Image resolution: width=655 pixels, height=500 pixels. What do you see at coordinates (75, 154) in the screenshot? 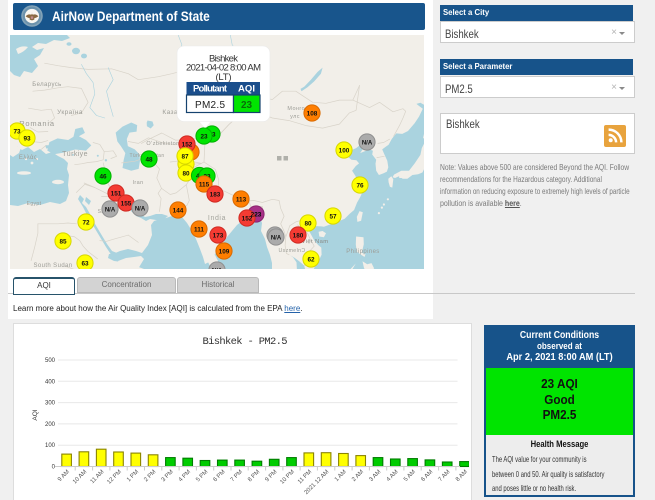
I see `svg-text: Türkiye` at bounding box center [75, 154].